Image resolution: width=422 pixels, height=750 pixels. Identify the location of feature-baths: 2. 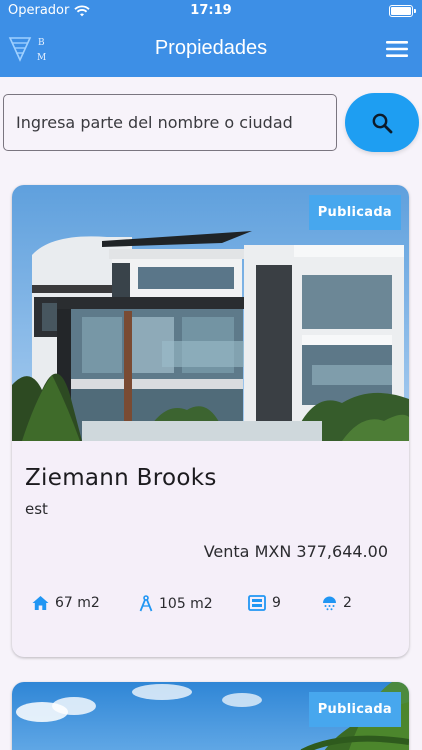
(337, 603).